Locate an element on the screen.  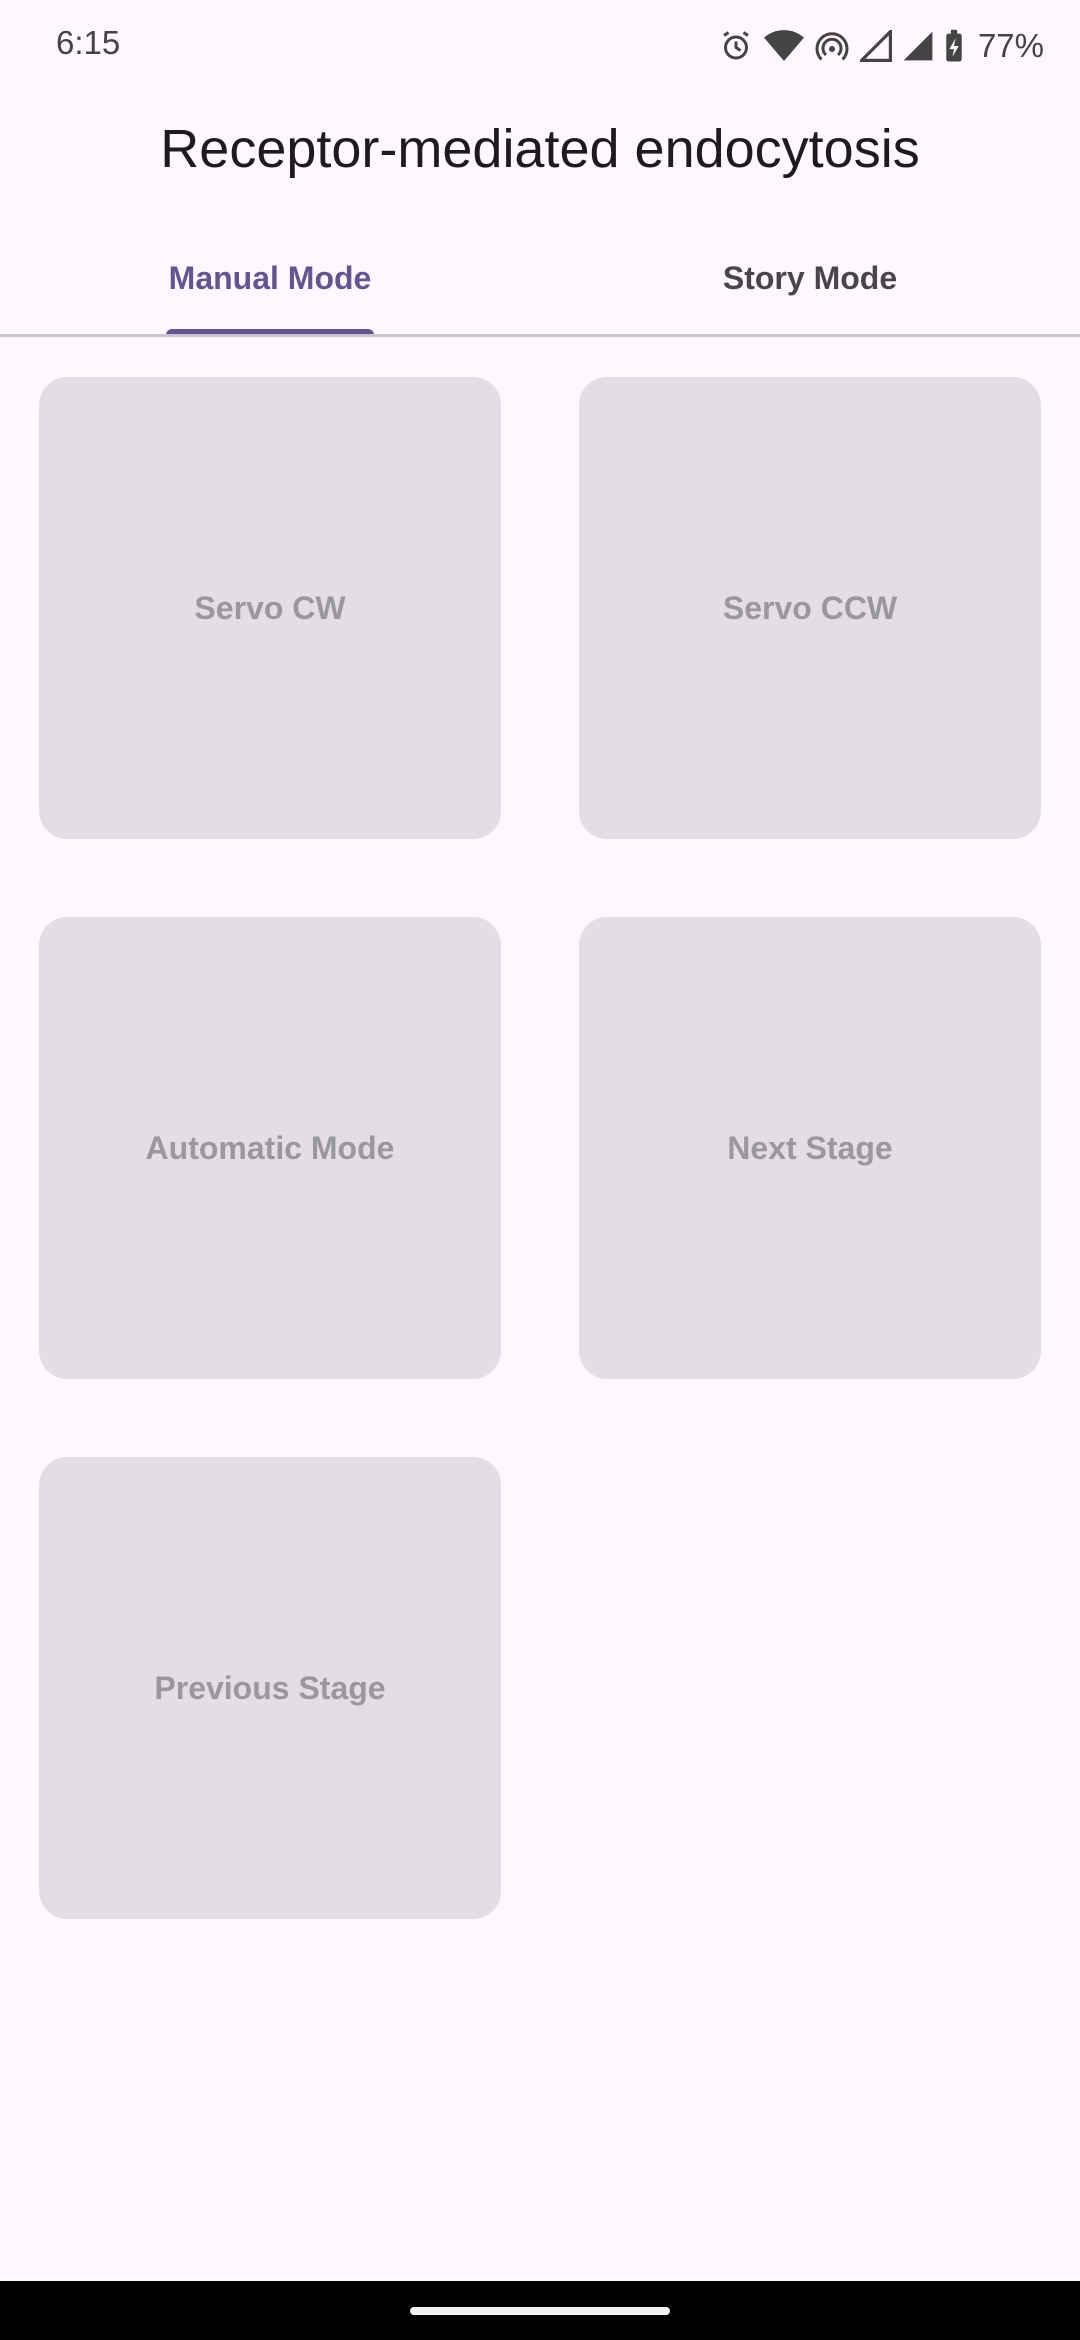
automatic-mode-button: Automatic Mode is located at coordinates (270, 1148).